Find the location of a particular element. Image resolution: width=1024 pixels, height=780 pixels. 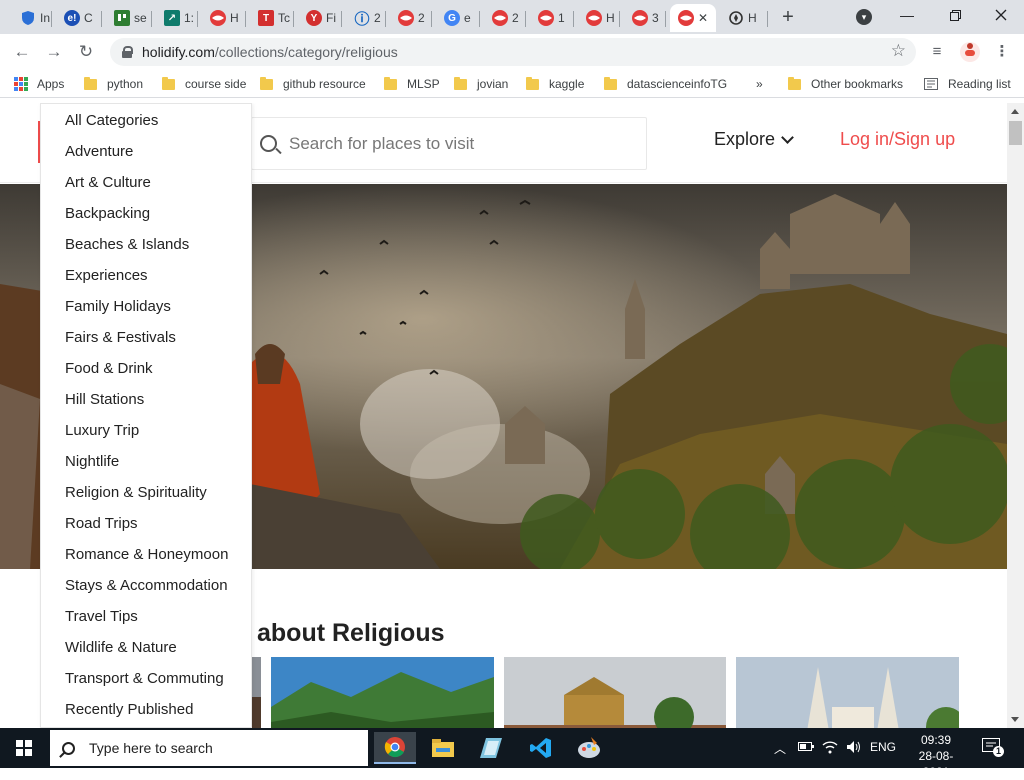

explore-menu: Explore is located at coordinates (754, 139).